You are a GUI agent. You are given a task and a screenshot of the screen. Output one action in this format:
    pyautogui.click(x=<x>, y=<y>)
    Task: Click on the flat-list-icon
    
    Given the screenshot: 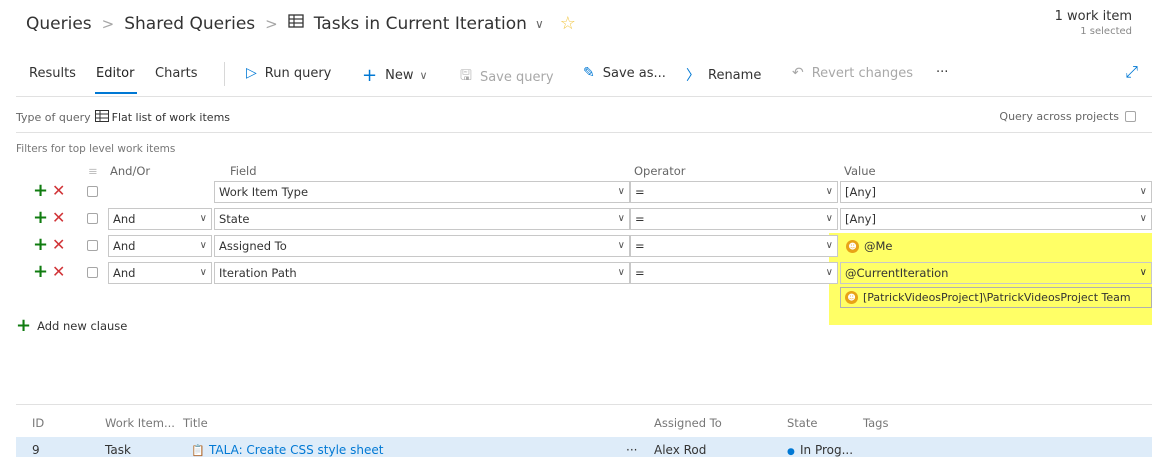 What is the action you would take?
    pyautogui.click(x=101, y=117)
    